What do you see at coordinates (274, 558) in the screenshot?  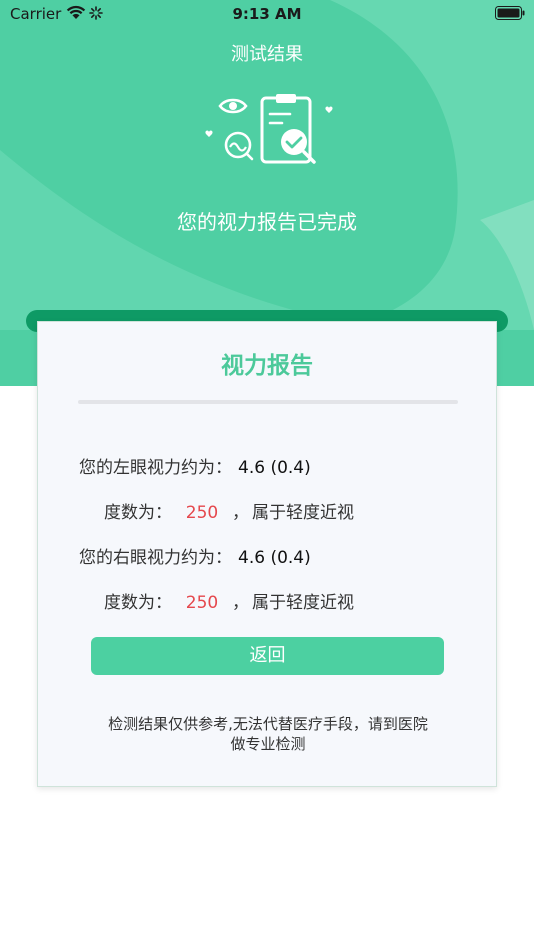 I see `right-eye-value: 4.6 (0.4)` at bounding box center [274, 558].